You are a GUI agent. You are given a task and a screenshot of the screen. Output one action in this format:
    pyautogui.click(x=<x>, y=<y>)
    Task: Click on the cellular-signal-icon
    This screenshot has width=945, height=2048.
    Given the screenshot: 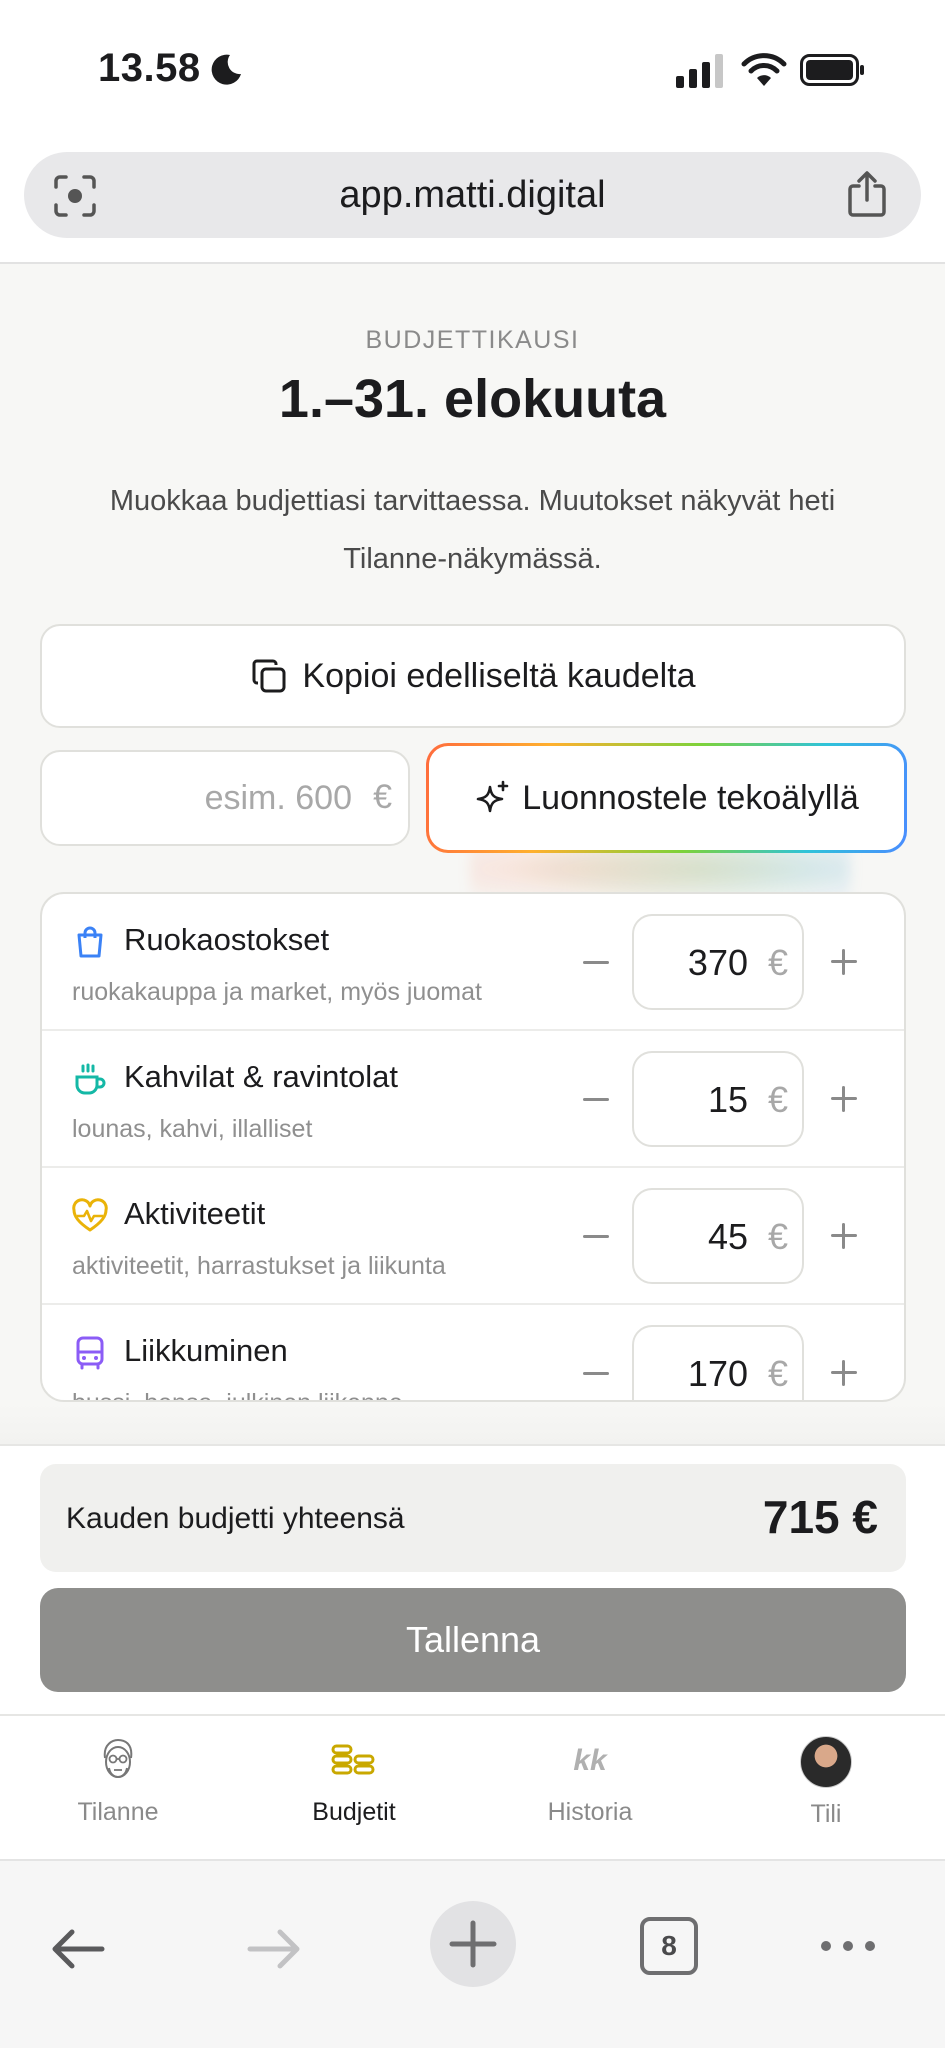 What is the action you would take?
    pyautogui.click(x=699, y=71)
    